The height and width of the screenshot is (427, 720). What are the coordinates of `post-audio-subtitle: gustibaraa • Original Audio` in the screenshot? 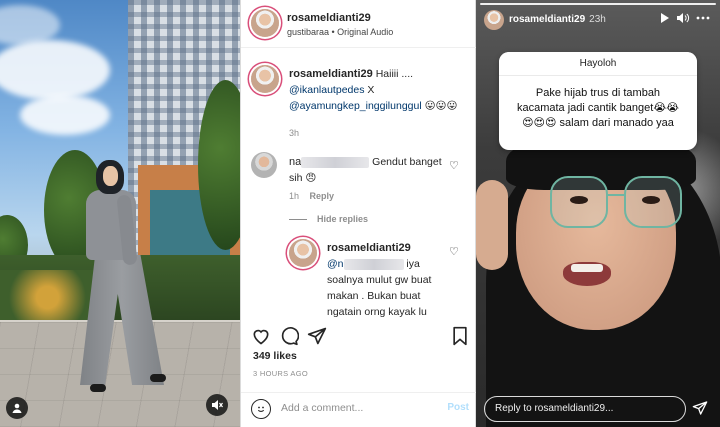 It's located at (340, 32).